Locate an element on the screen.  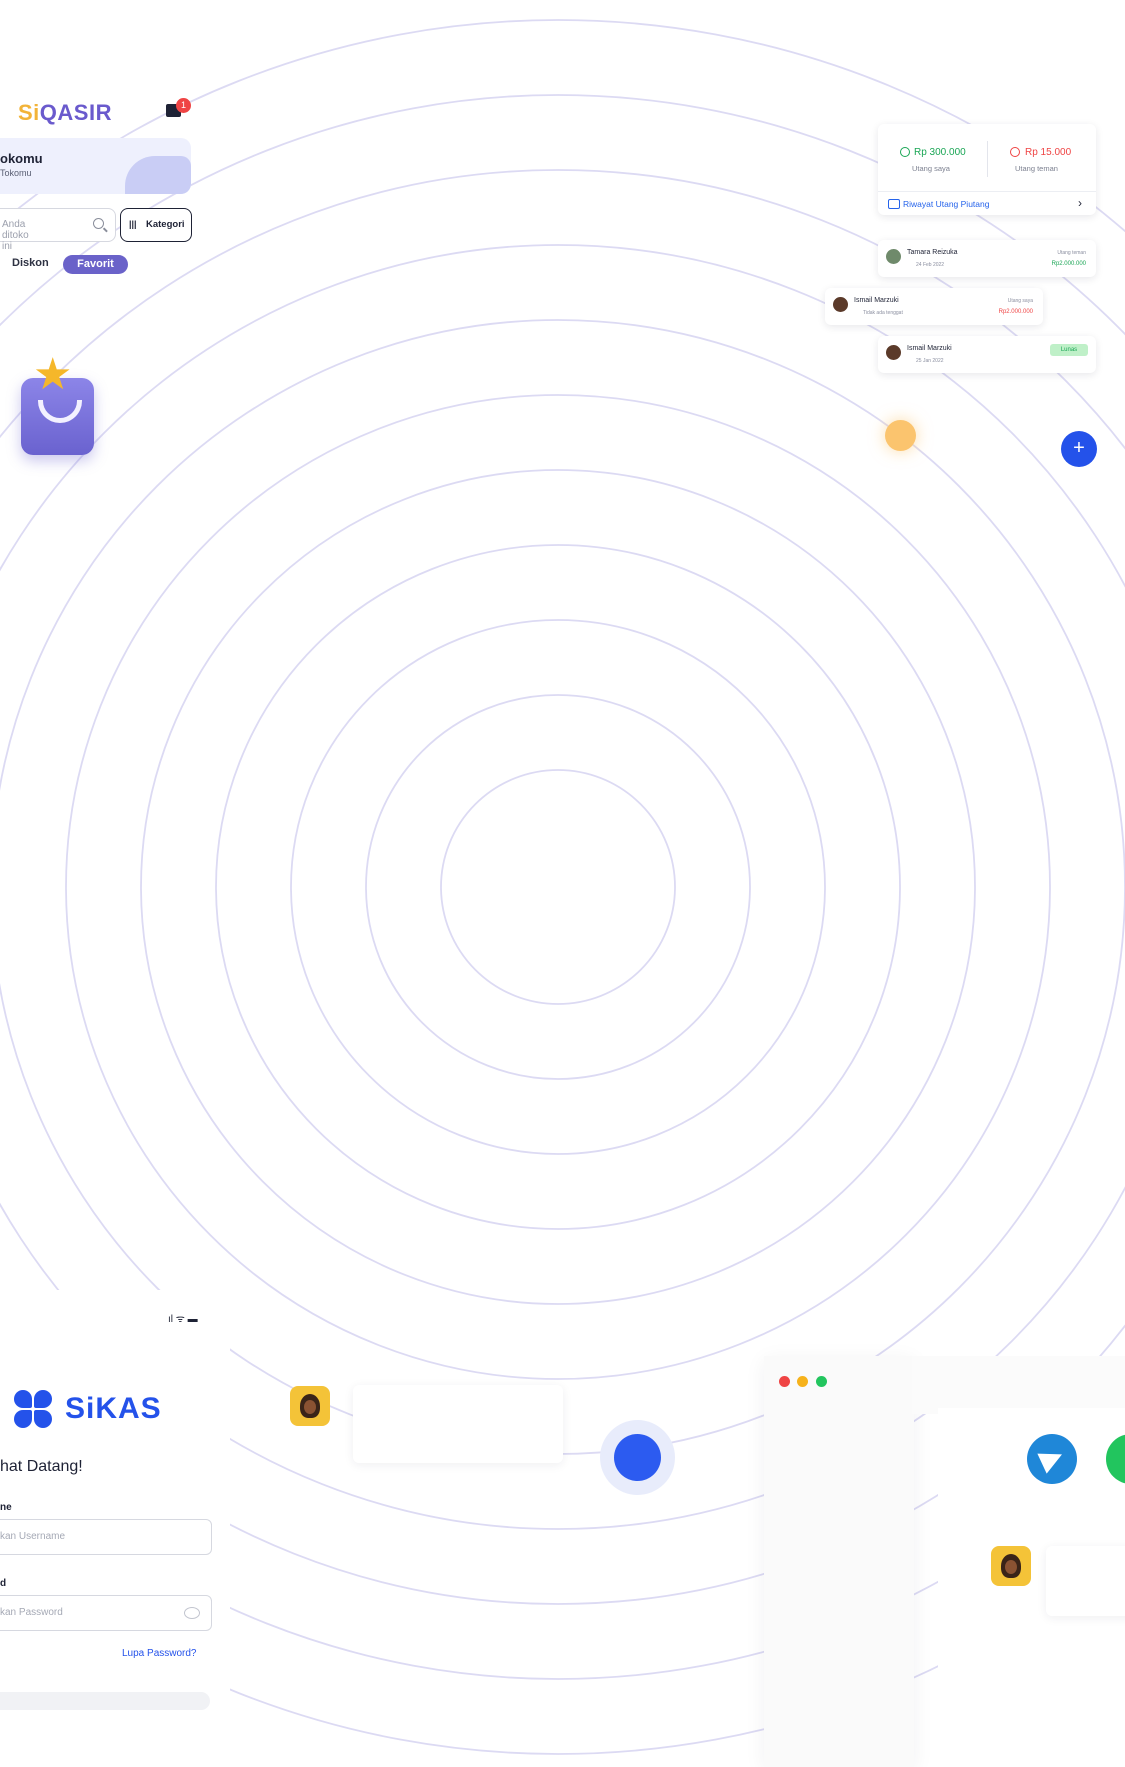
entry-date: 25 Jan 2022 is located at coordinates (930, 361).